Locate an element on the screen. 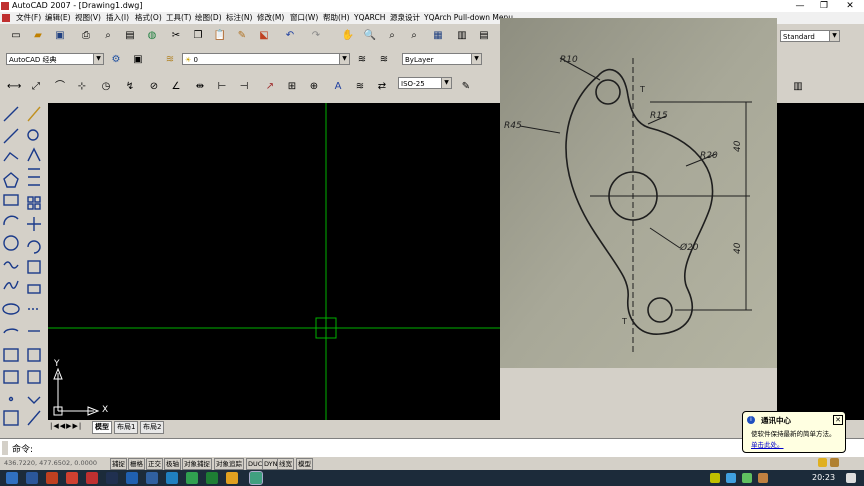  zoom-previous-icon: ⌕ is located at coordinates (414, 36).